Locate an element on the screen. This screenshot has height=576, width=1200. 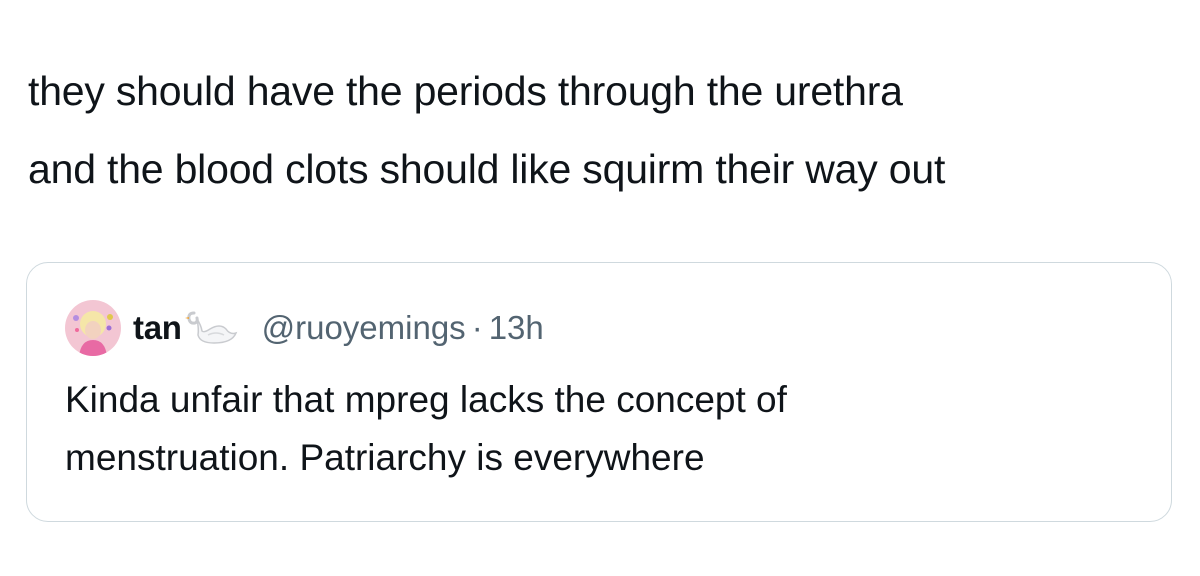
author-handle: @ruoyemings is located at coordinates (364, 328).